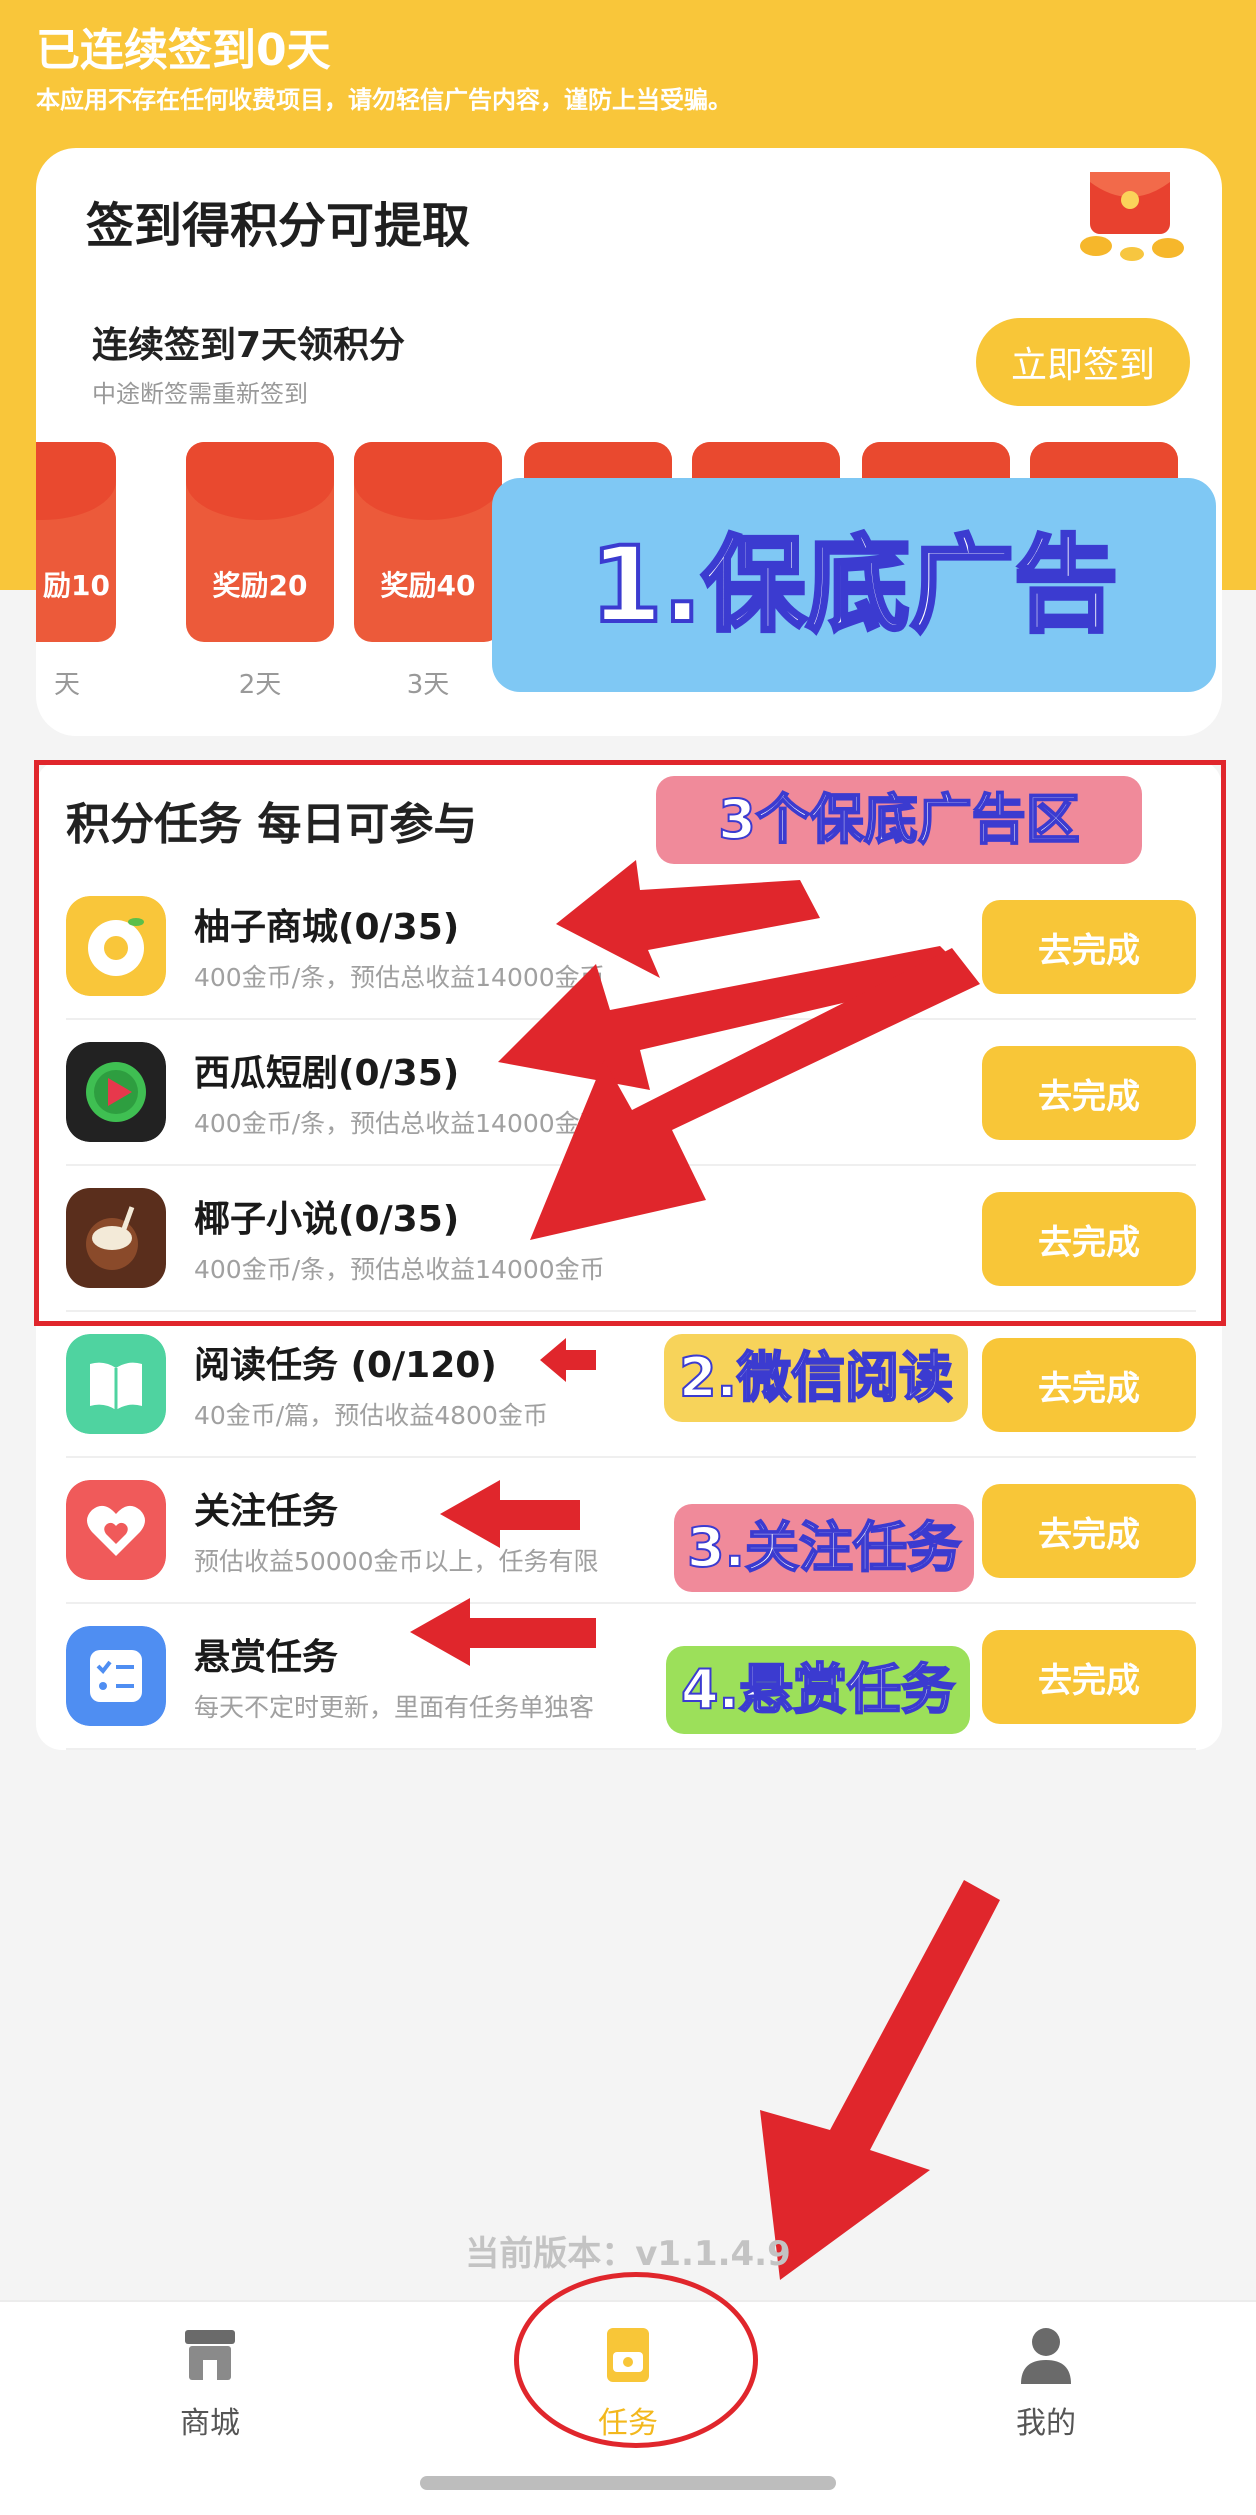 The image size is (1256, 2515). What do you see at coordinates (628, 2483) in the screenshot?
I see `home-indicator` at bounding box center [628, 2483].